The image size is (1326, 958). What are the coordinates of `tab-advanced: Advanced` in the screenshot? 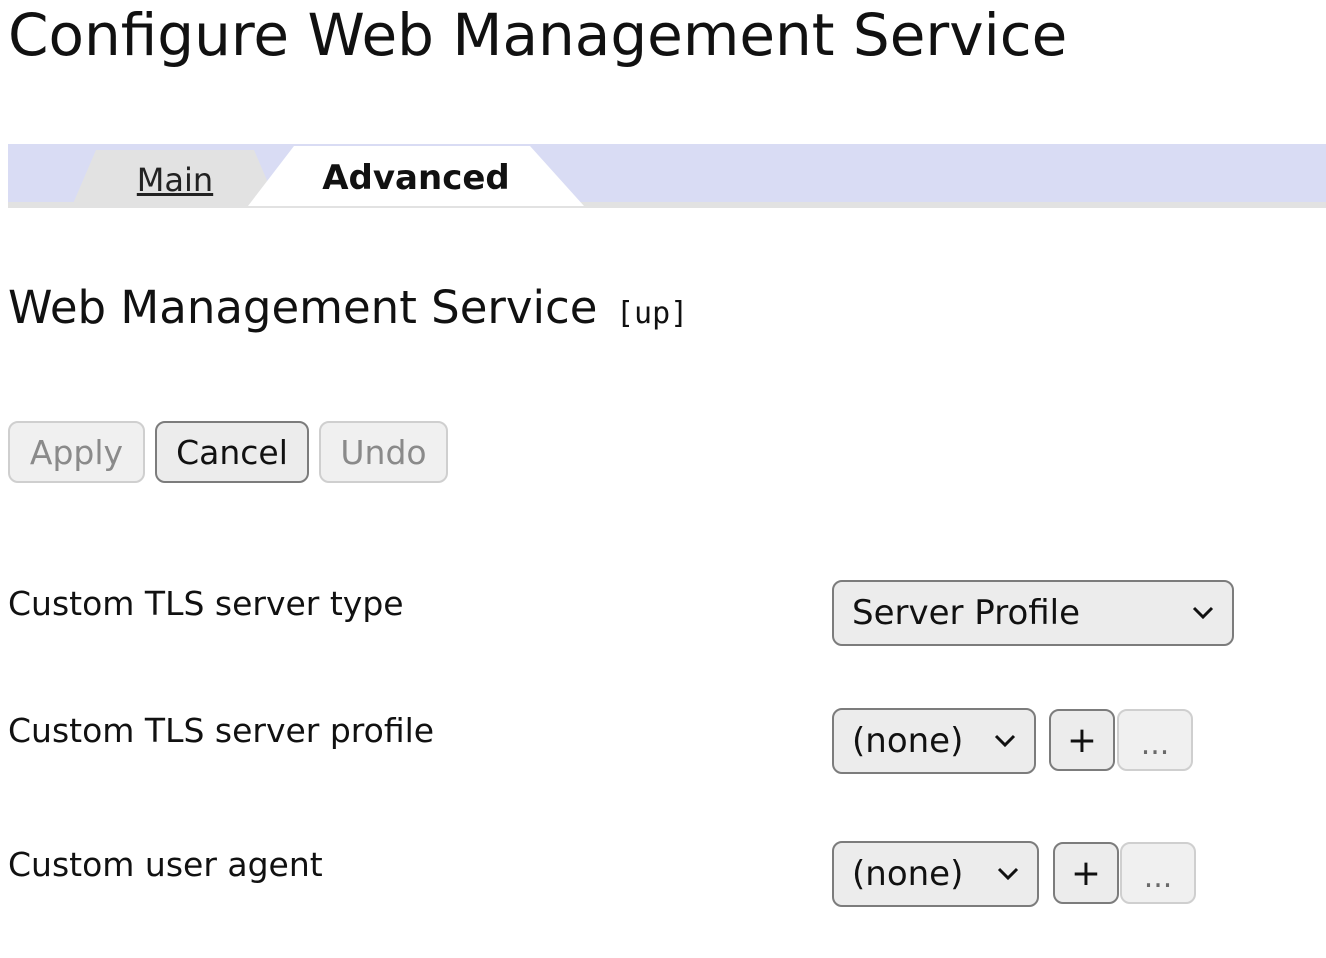 It's located at (416, 176).